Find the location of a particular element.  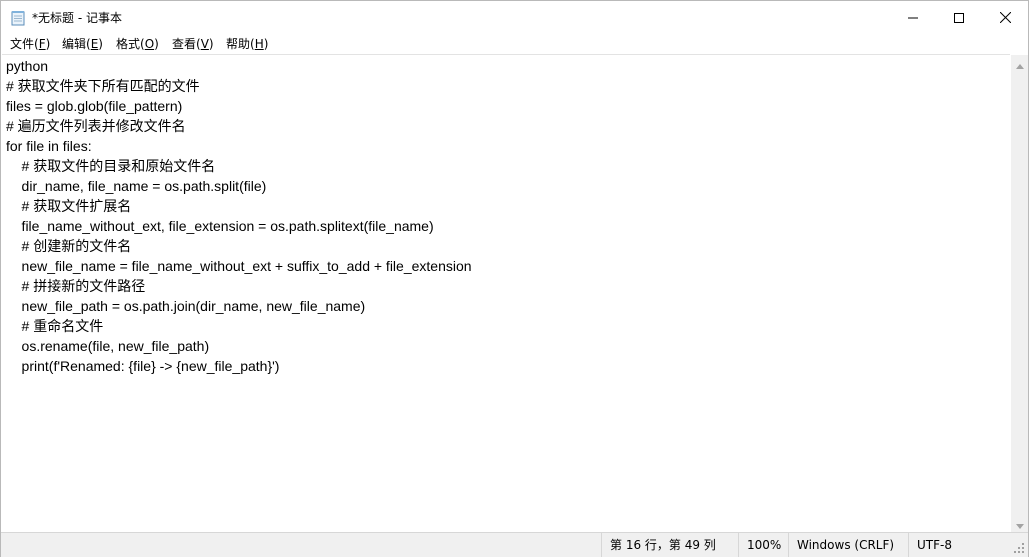

menu-help: 帮助(H) is located at coordinates (247, 44).